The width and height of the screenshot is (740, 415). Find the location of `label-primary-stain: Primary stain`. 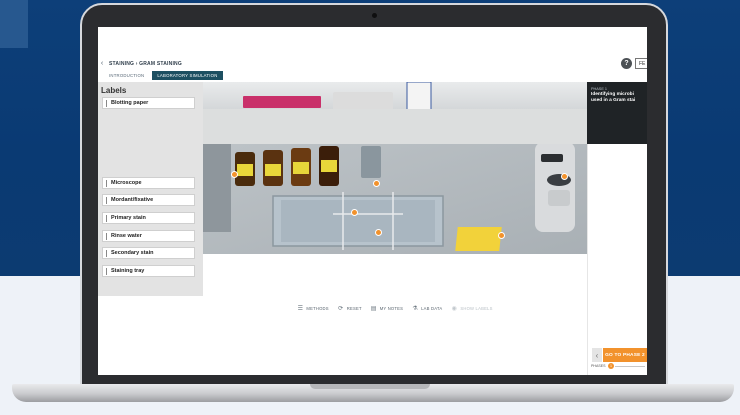

label-primary-stain: Primary stain is located at coordinates (148, 218).